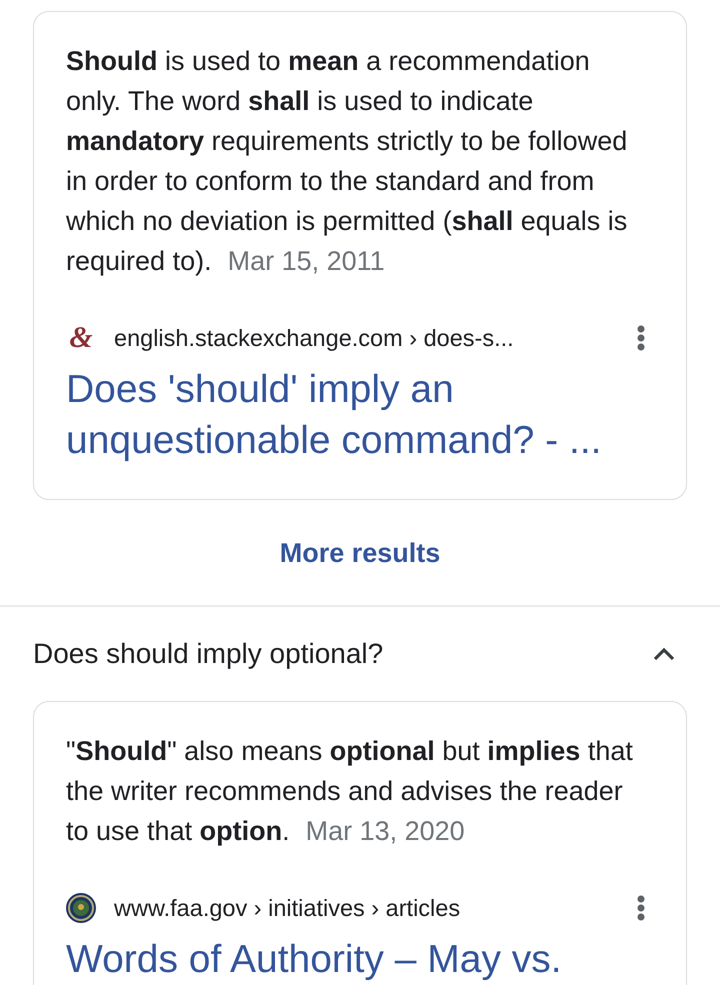  Describe the element at coordinates (360, 552) in the screenshot. I see `more-results-link: More results` at that location.